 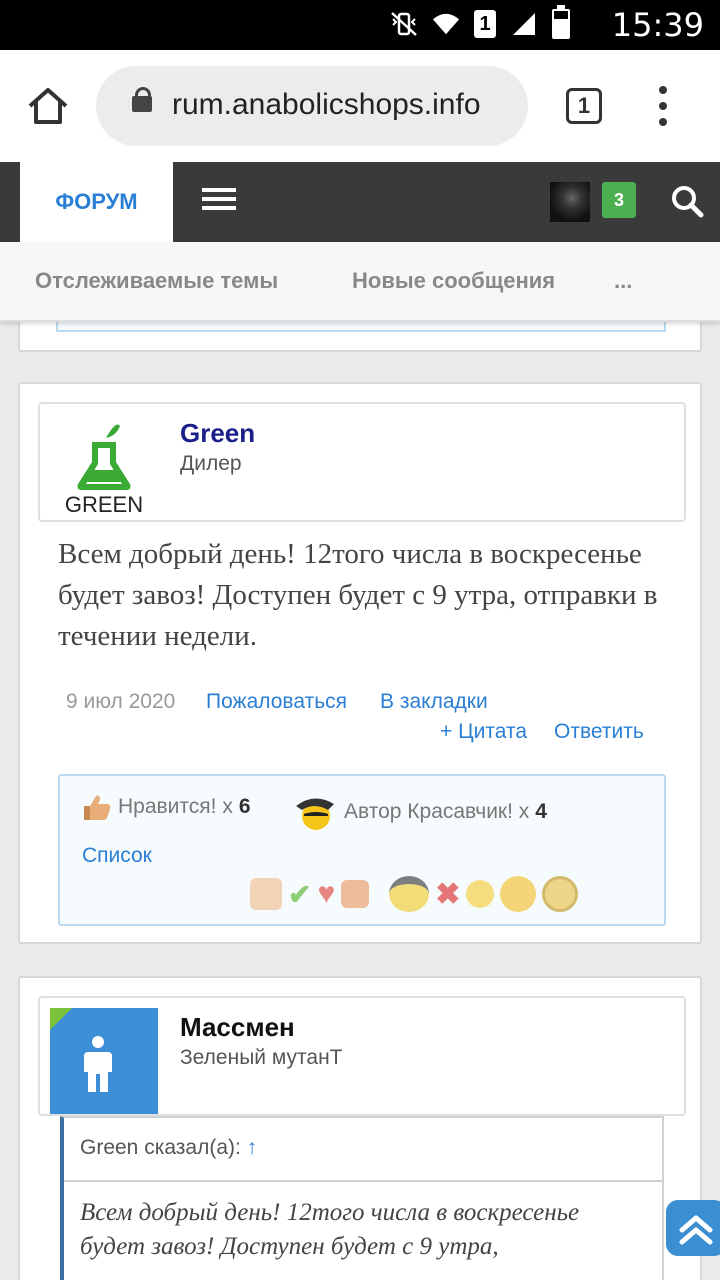 I want to click on bookmark-link: В закладки, so click(x=434, y=702).